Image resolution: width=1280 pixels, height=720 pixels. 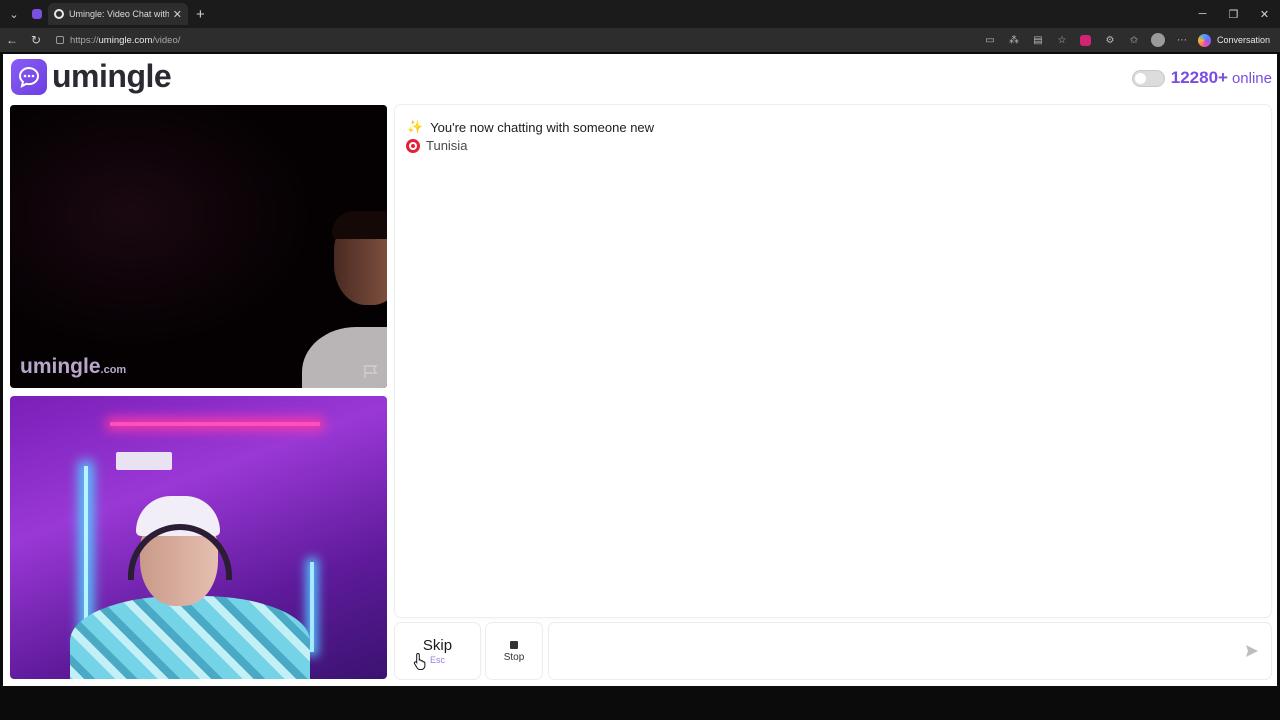 I want to click on remote-person-image, so click(x=344, y=299).